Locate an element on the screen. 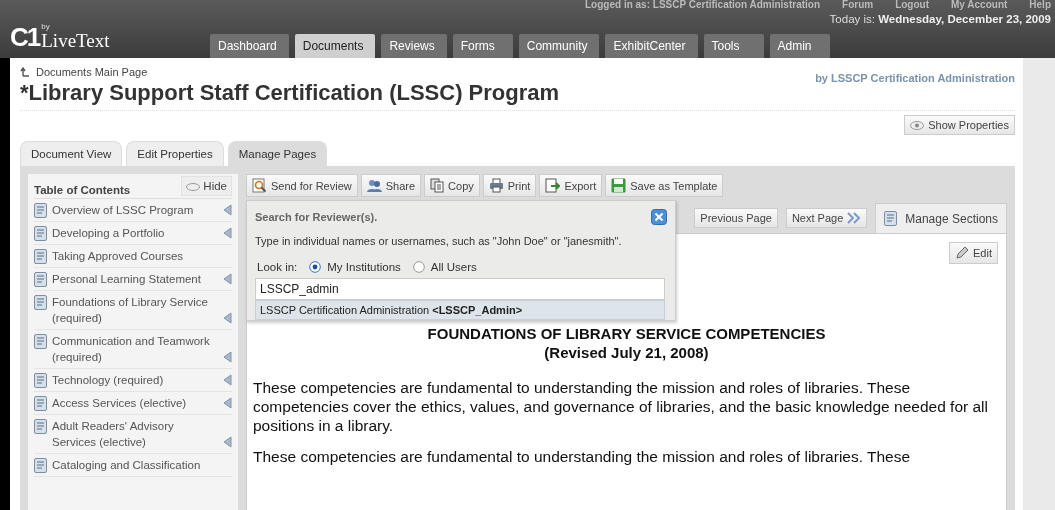 This screenshot has width=1055, height=510. edit-button: Edit is located at coordinates (973, 253).